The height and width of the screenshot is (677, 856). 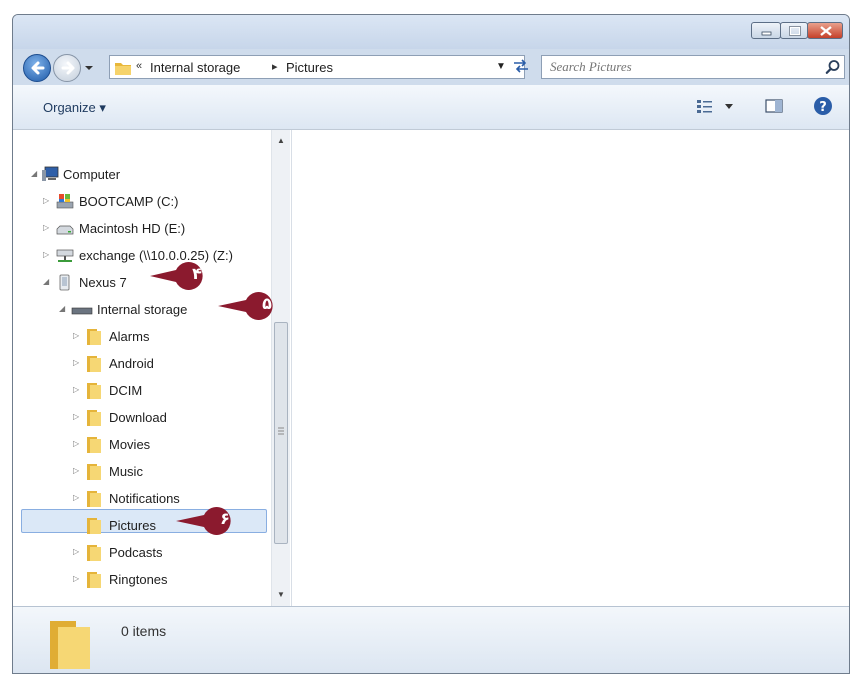 What do you see at coordinates (680, 67) in the screenshot?
I see `search-input` at bounding box center [680, 67].